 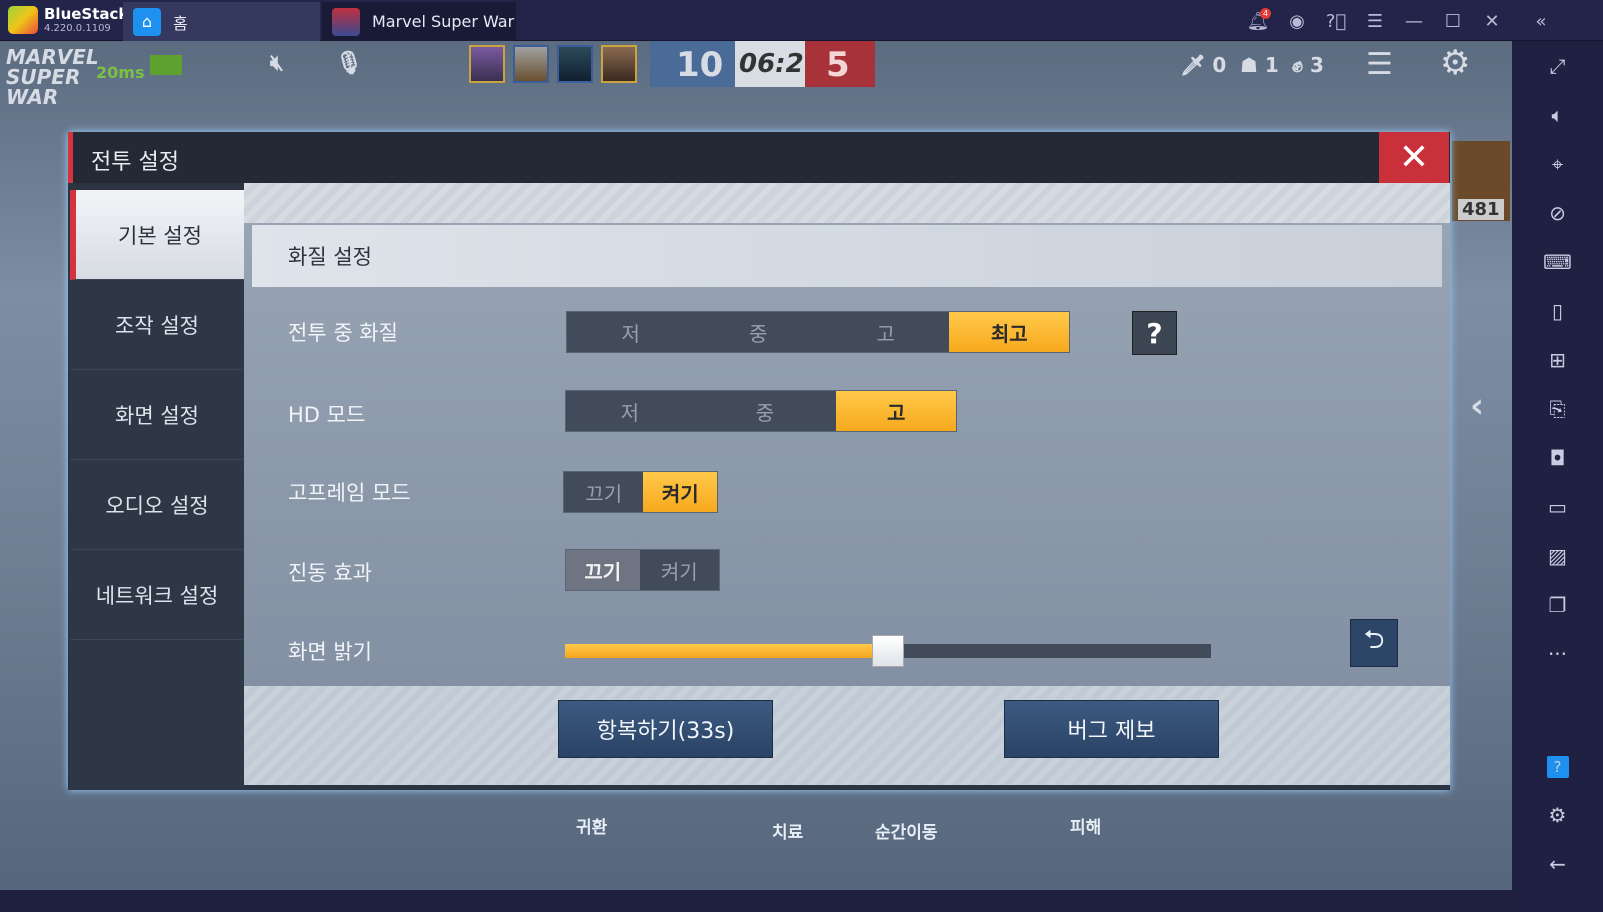 I want to click on deaths: ☗ 1, so click(x=1259, y=65).